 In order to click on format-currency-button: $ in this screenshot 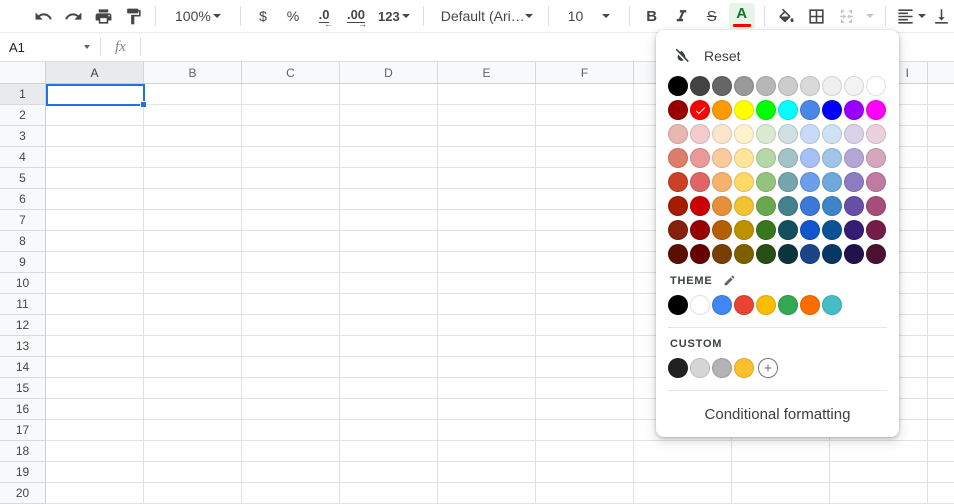, I will do `click(263, 16)`.